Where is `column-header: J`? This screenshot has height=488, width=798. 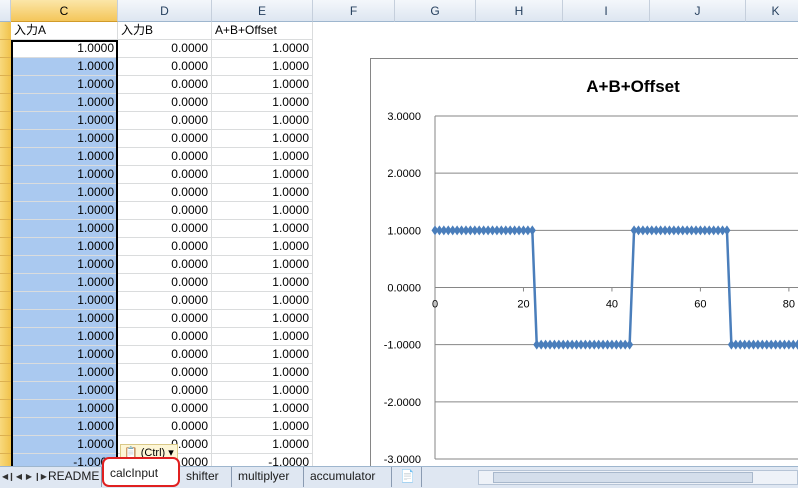
column-header: J is located at coordinates (698, 11).